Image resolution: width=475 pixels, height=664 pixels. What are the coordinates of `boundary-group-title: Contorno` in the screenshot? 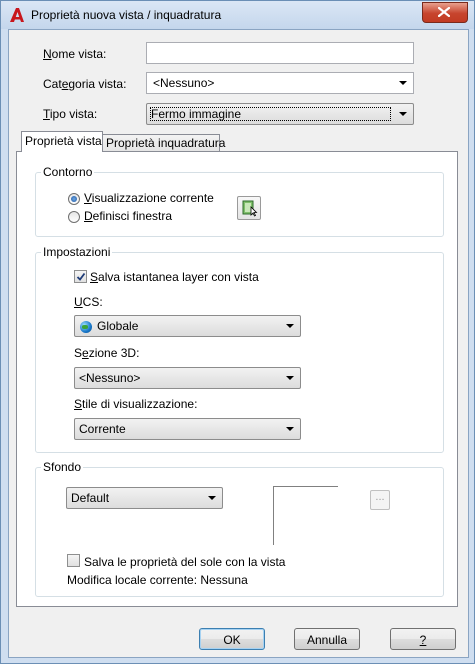 It's located at (68, 172).